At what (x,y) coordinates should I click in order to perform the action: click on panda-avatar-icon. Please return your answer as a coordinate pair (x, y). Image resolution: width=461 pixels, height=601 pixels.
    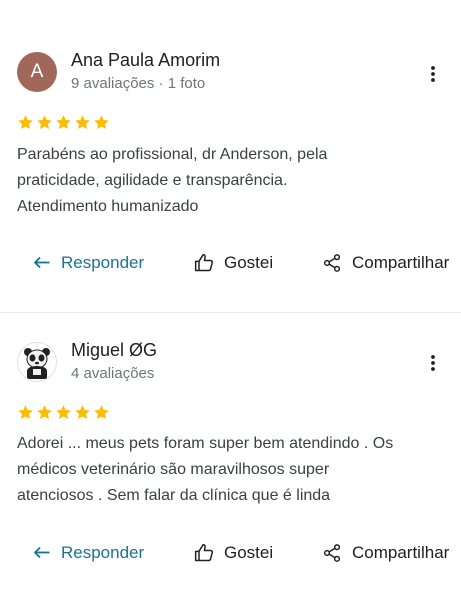
    Looking at the image, I should click on (37, 363).